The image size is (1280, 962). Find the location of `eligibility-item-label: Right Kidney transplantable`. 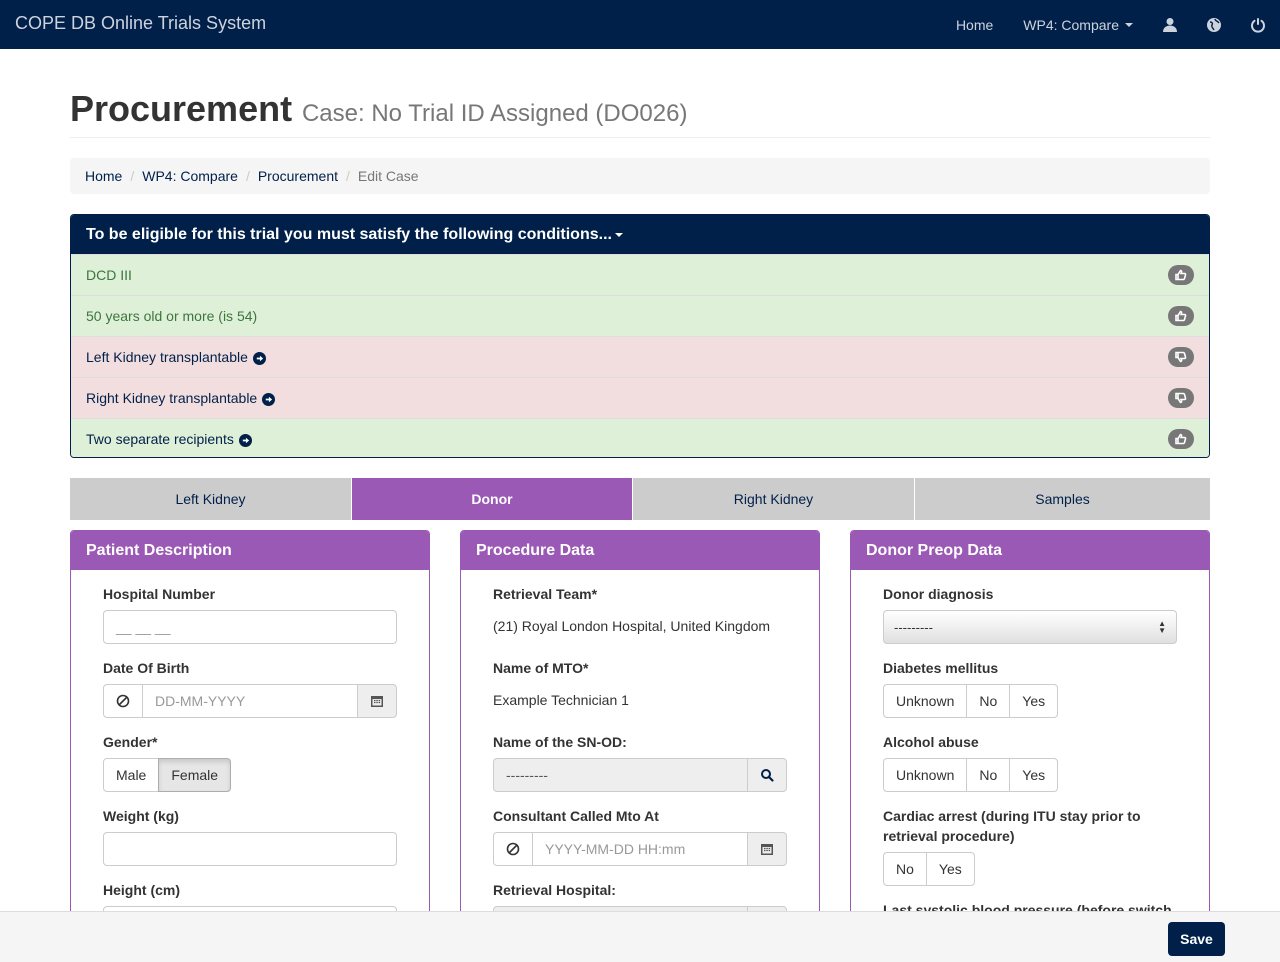

eligibility-item-label: Right Kidney transplantable is located at coordinates (172, 398).